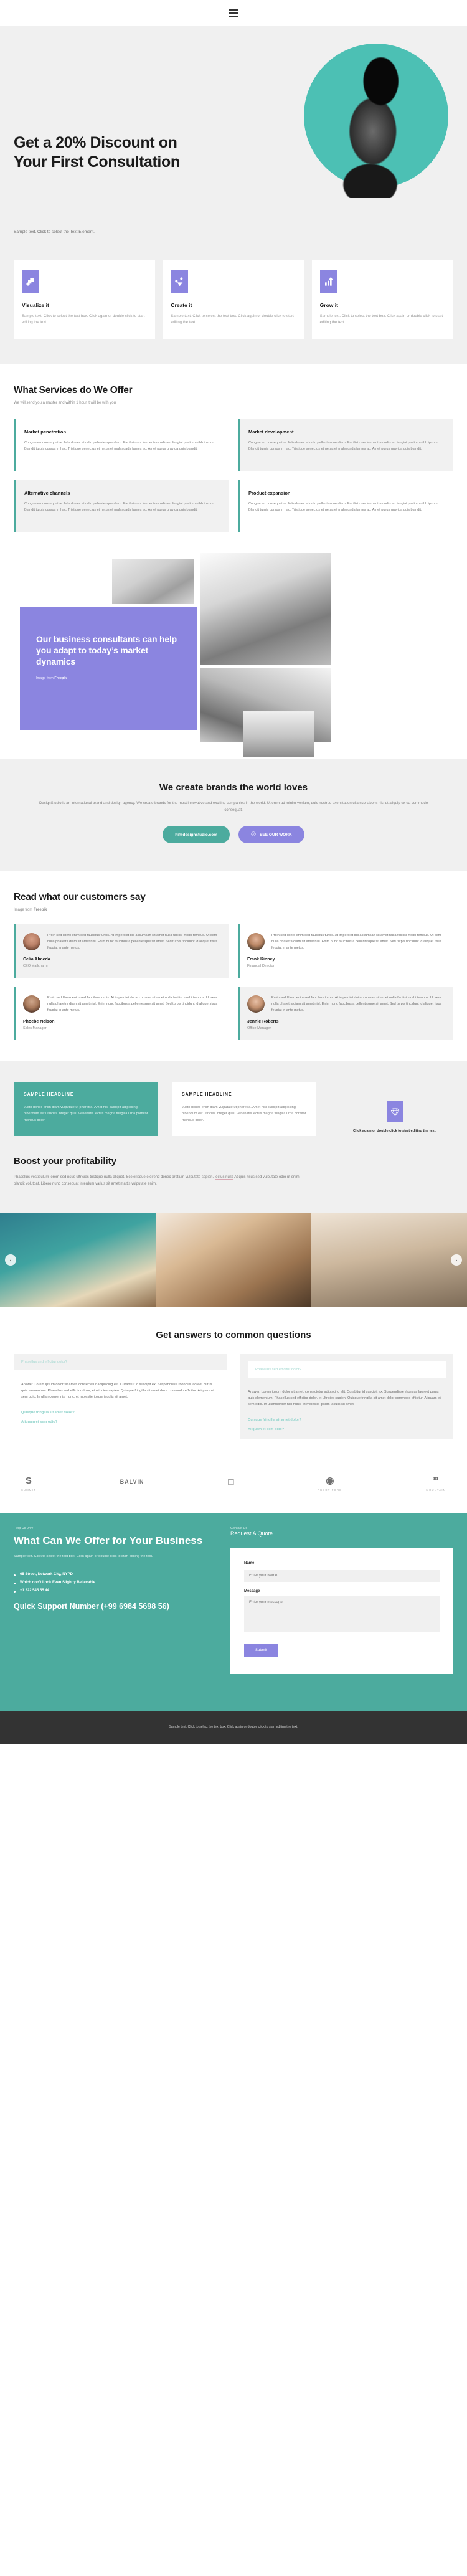  Describe the element at coordinates (196, 835) in the screenshot. I see `email-button: hi@designstudio.com` at that location.